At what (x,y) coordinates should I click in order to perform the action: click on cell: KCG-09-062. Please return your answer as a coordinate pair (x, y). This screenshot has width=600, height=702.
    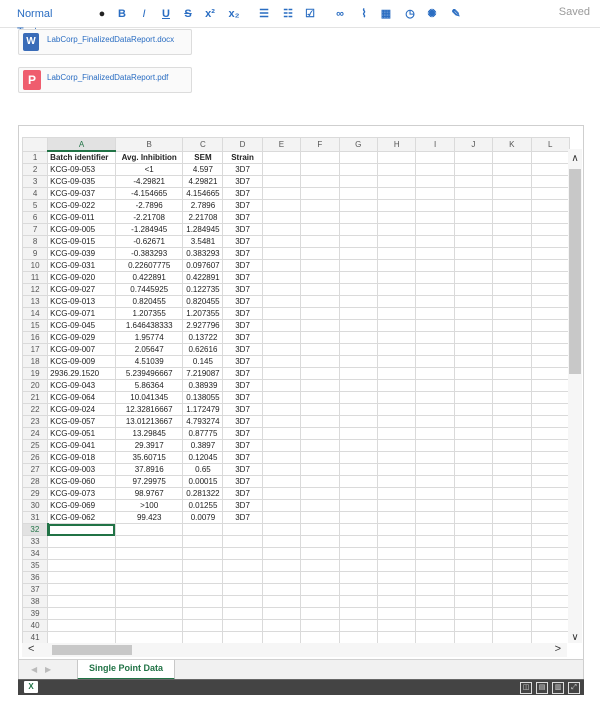
    Looking at the image, I should click on (81, 517).